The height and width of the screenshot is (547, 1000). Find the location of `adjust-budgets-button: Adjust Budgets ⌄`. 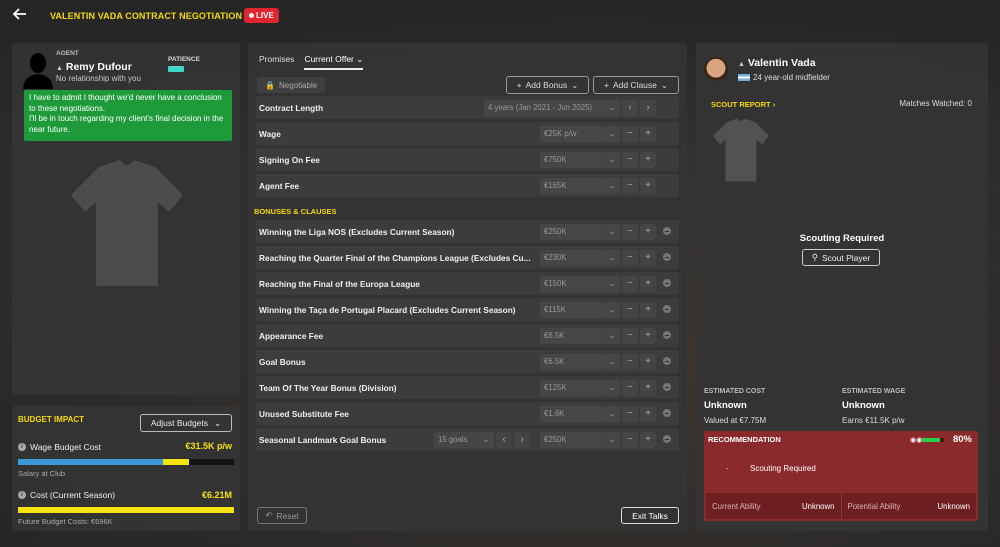

adjust-budgets-button: Adjust Budgets ⌄ is located at coordinates (186, 423).